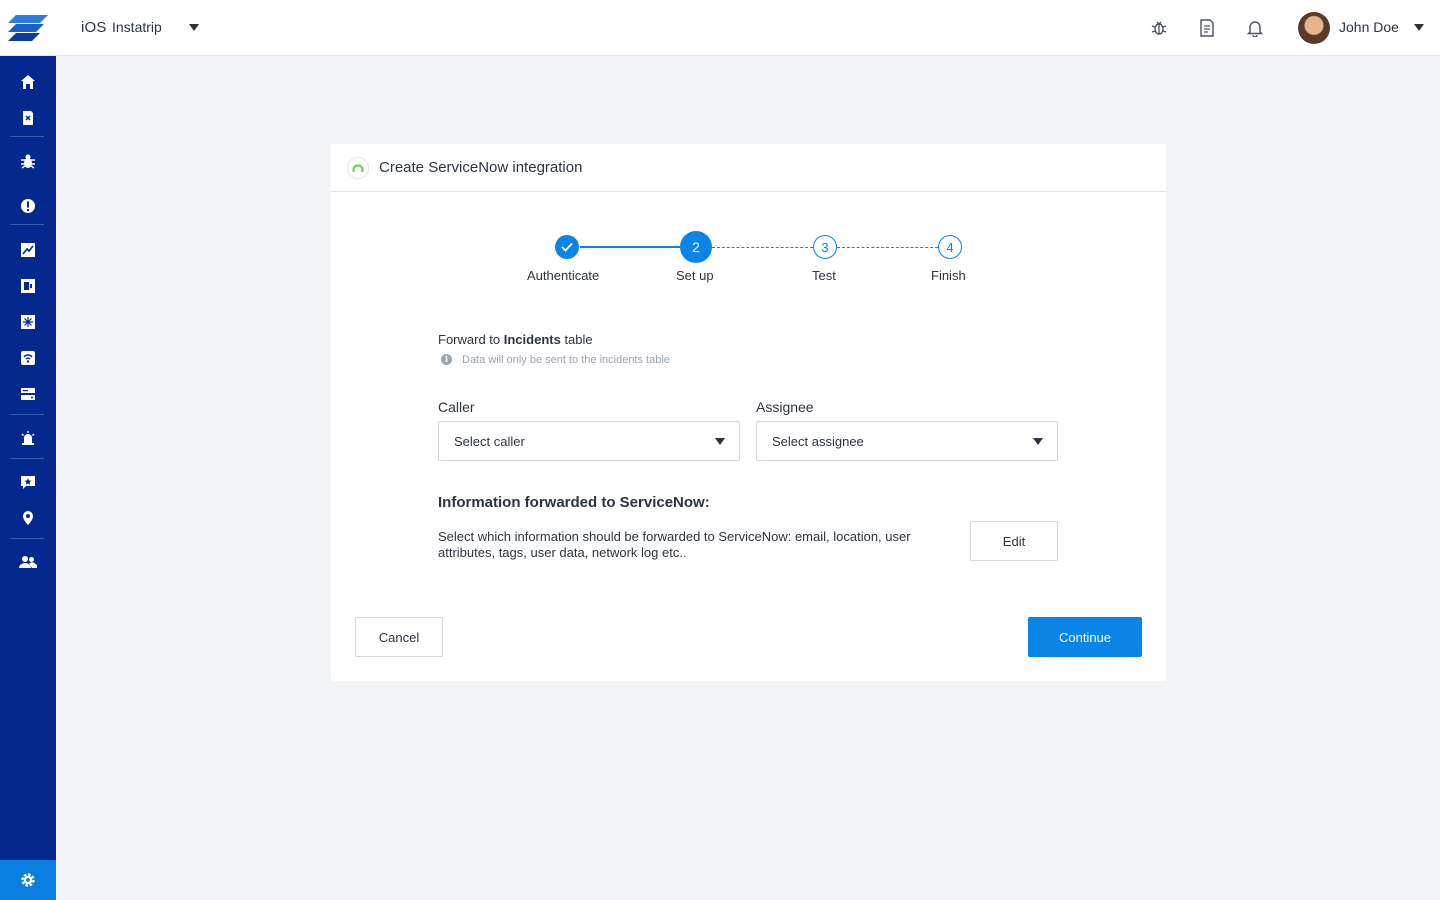 The image size is (1440, 900). What do you see at coordinates (824, 275) in the screenshot?
I see `step-label-test: Test` at bounding box center [824, 275].